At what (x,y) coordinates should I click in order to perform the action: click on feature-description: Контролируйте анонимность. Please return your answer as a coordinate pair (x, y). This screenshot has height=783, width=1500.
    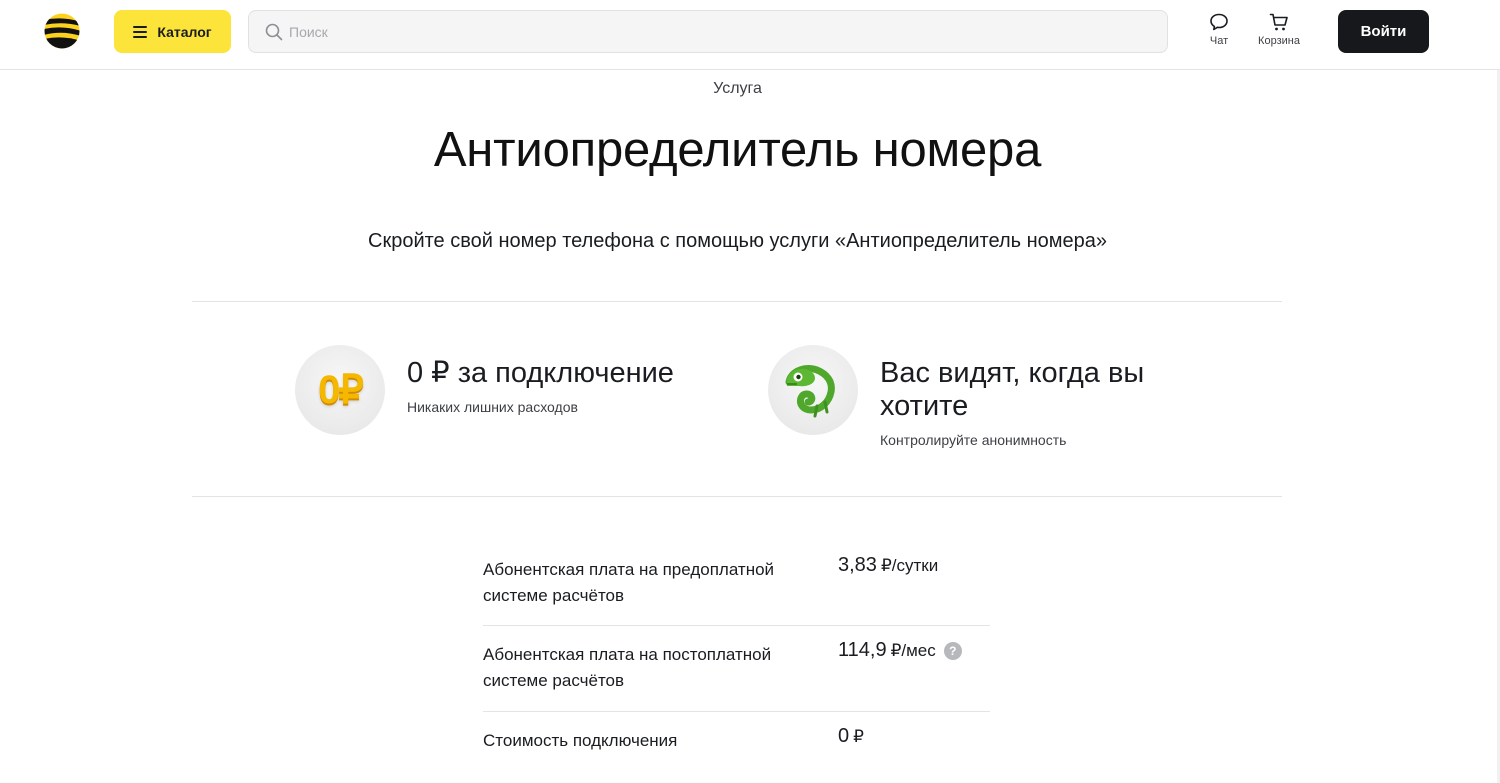
    Looking at the image, I should click on (973, 440).